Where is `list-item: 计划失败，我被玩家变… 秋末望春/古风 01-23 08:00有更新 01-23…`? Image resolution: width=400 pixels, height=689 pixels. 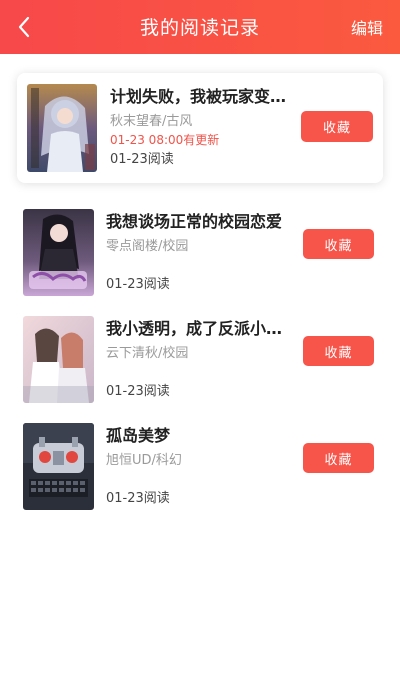
list-item: 计划失败，我被玩家变… 秋末望春/古风 01-23 08:00有更新 01-23… is located at coordinates (200, 128).